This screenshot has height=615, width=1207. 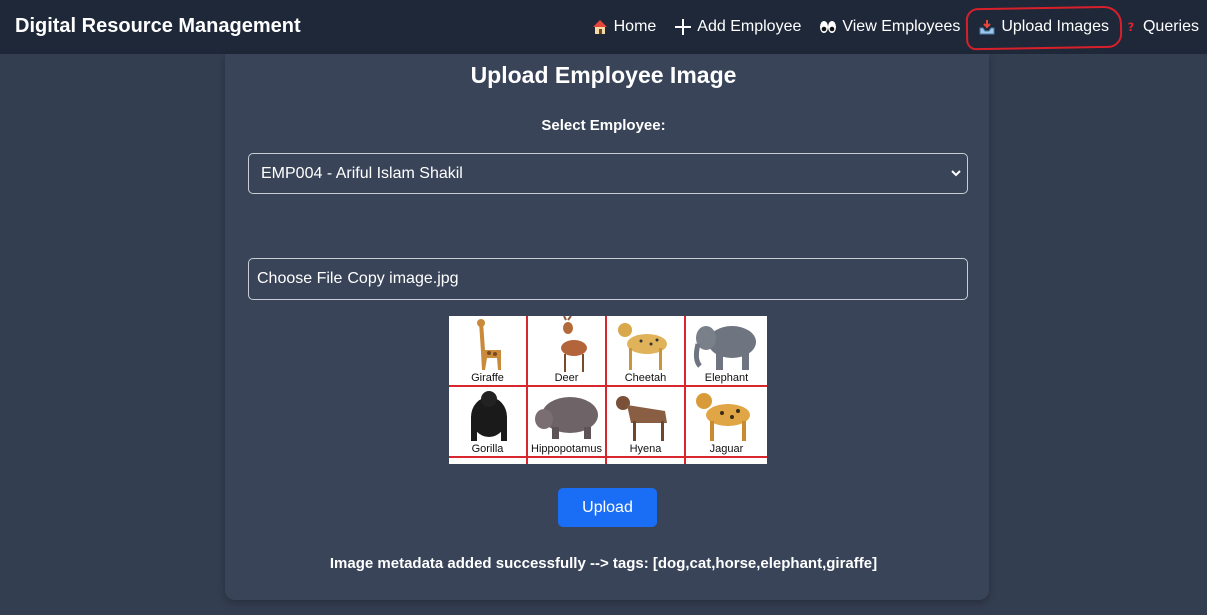 What do you see at coordinates (403, 278) in the screenshot?
I see `file-name: Copy image.jpg` at bounding box center [403, 278].